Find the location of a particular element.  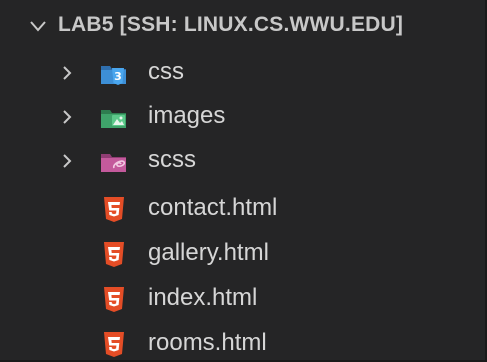

css-folder-icon: 3 is located at coordinates (113, 75).